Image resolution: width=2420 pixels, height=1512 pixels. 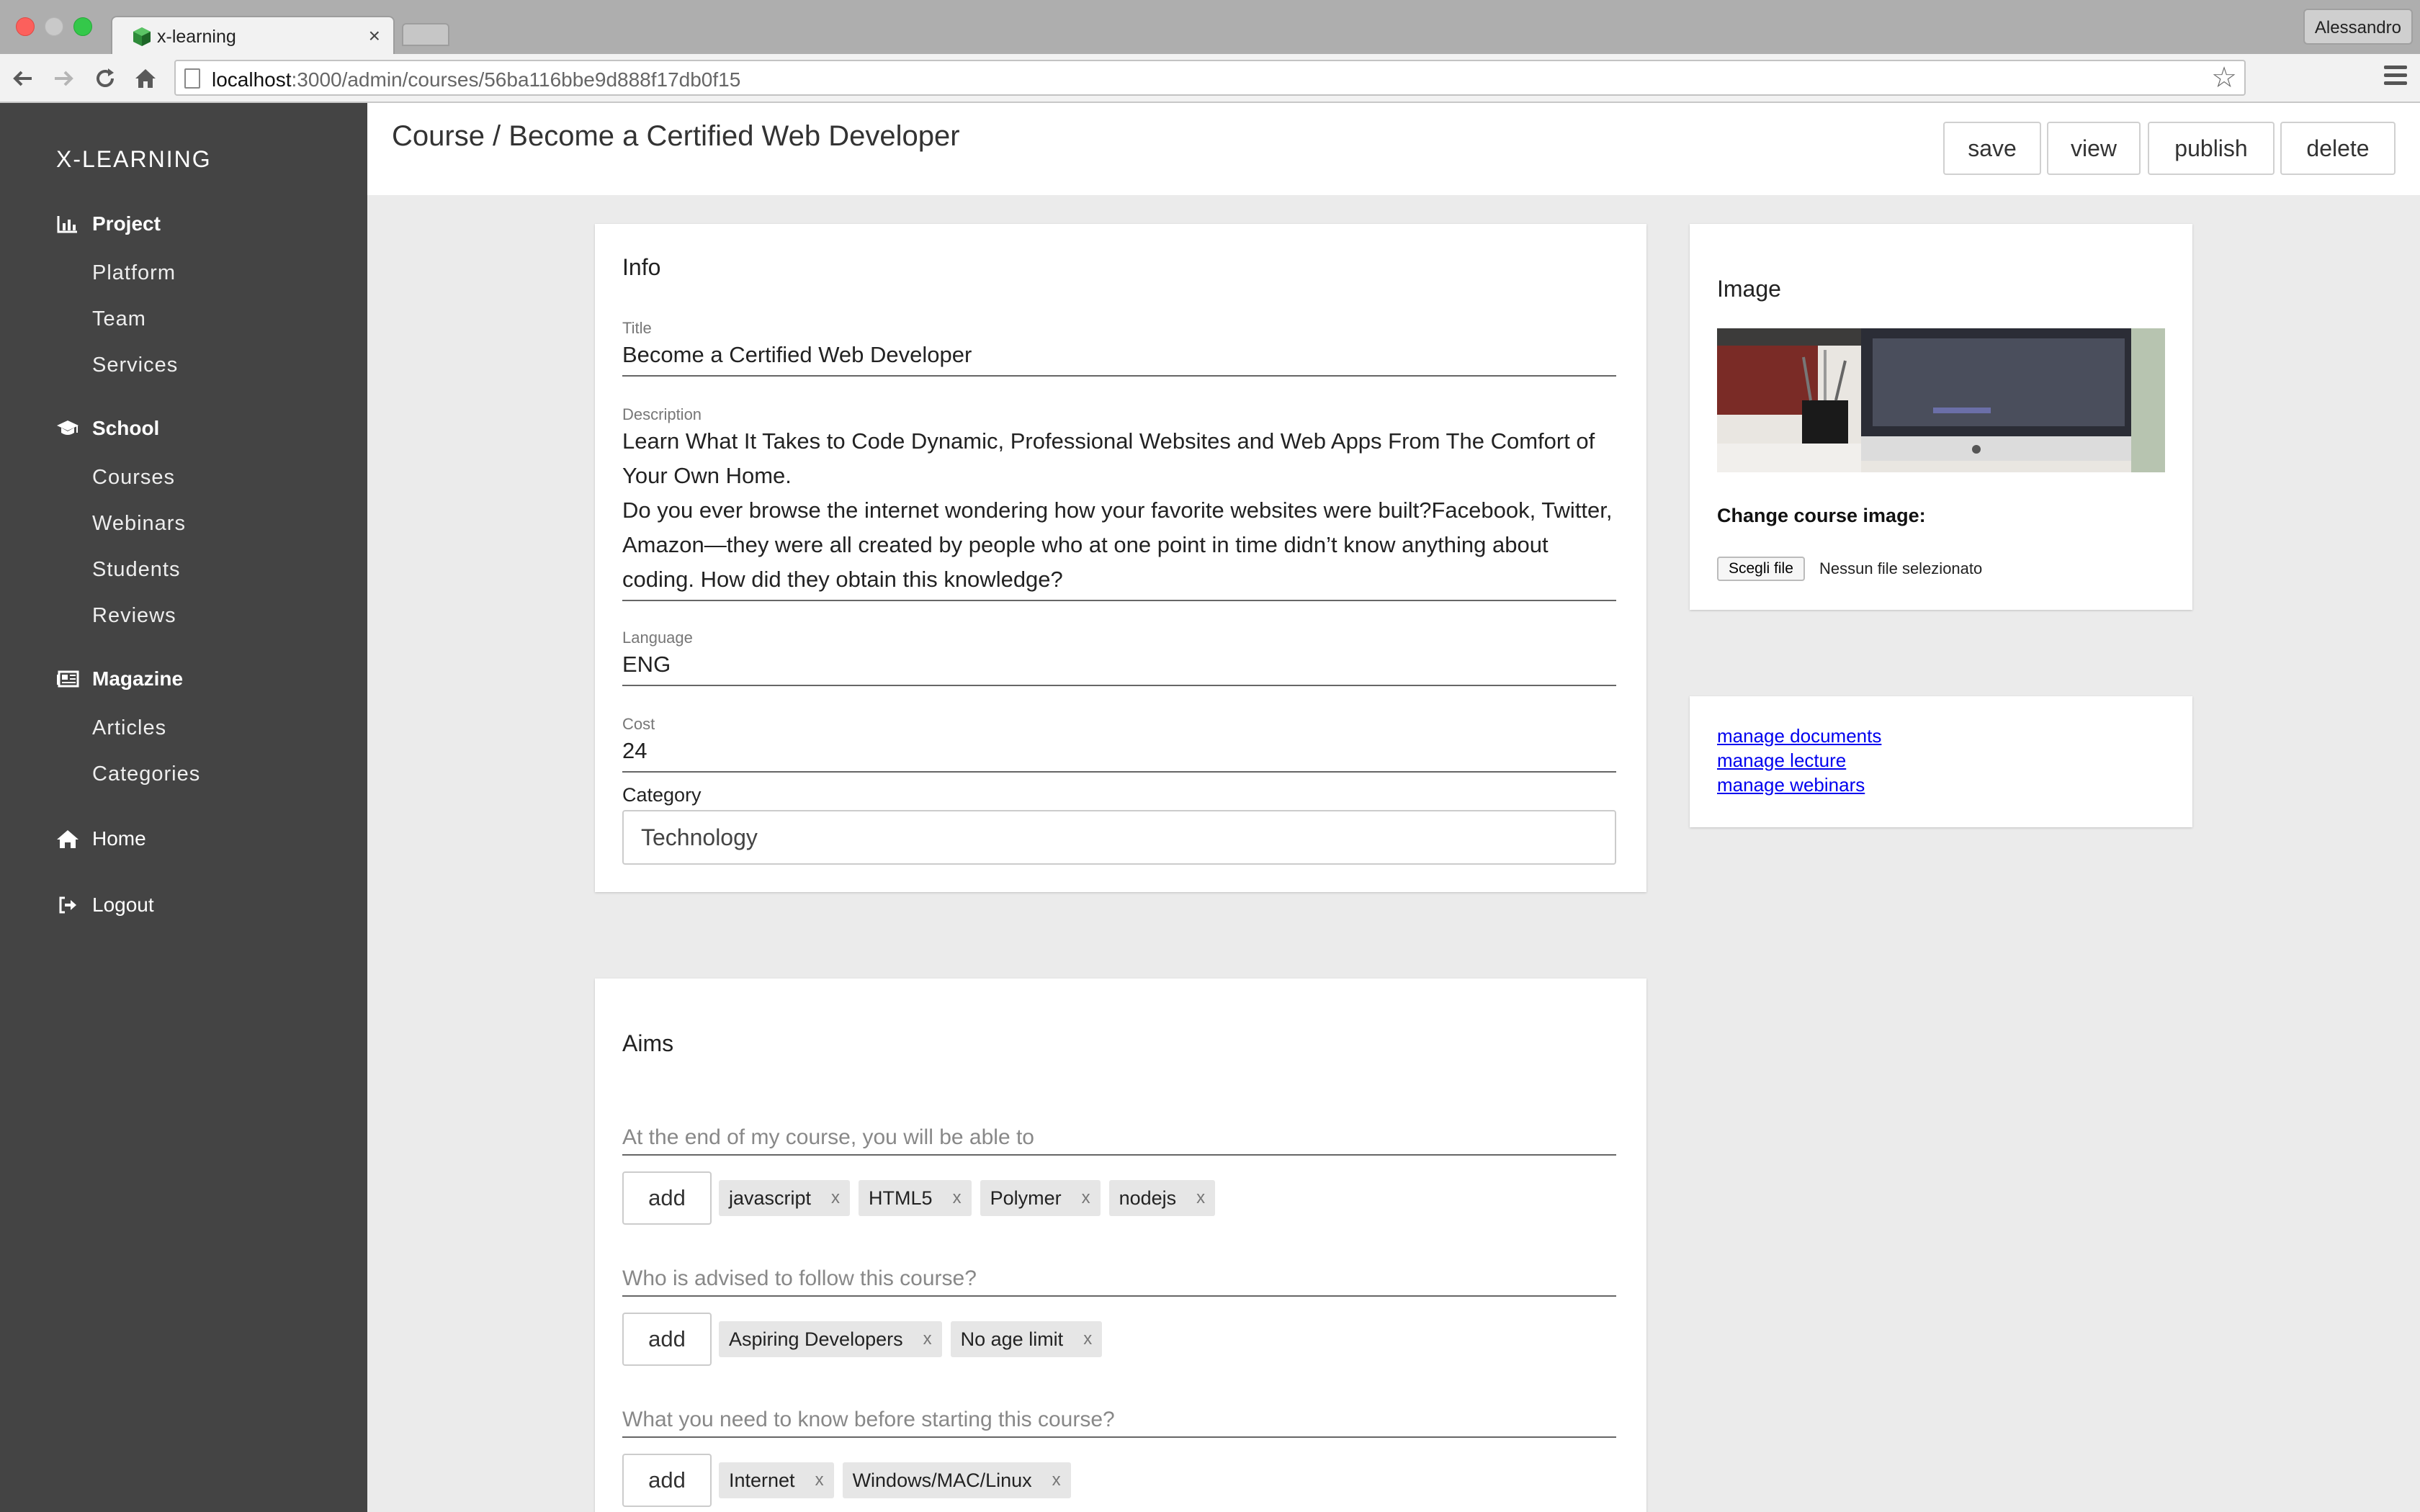 What do you see at coordinates (1119, 1281) in the screenshot?
I see `aim-question-audience: Who is advised to follow this course?` at bounding box center [1119, 1281].